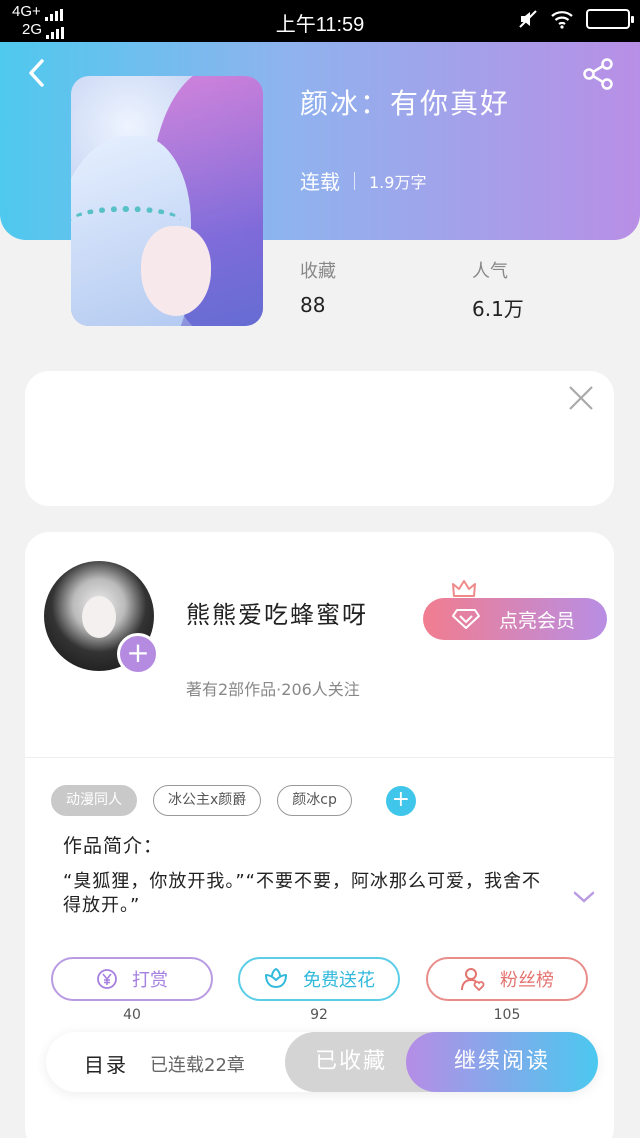 Image resolution: width=640 pixels, height=1138 pixels. I want to click on book-cover, so click(167, 201).